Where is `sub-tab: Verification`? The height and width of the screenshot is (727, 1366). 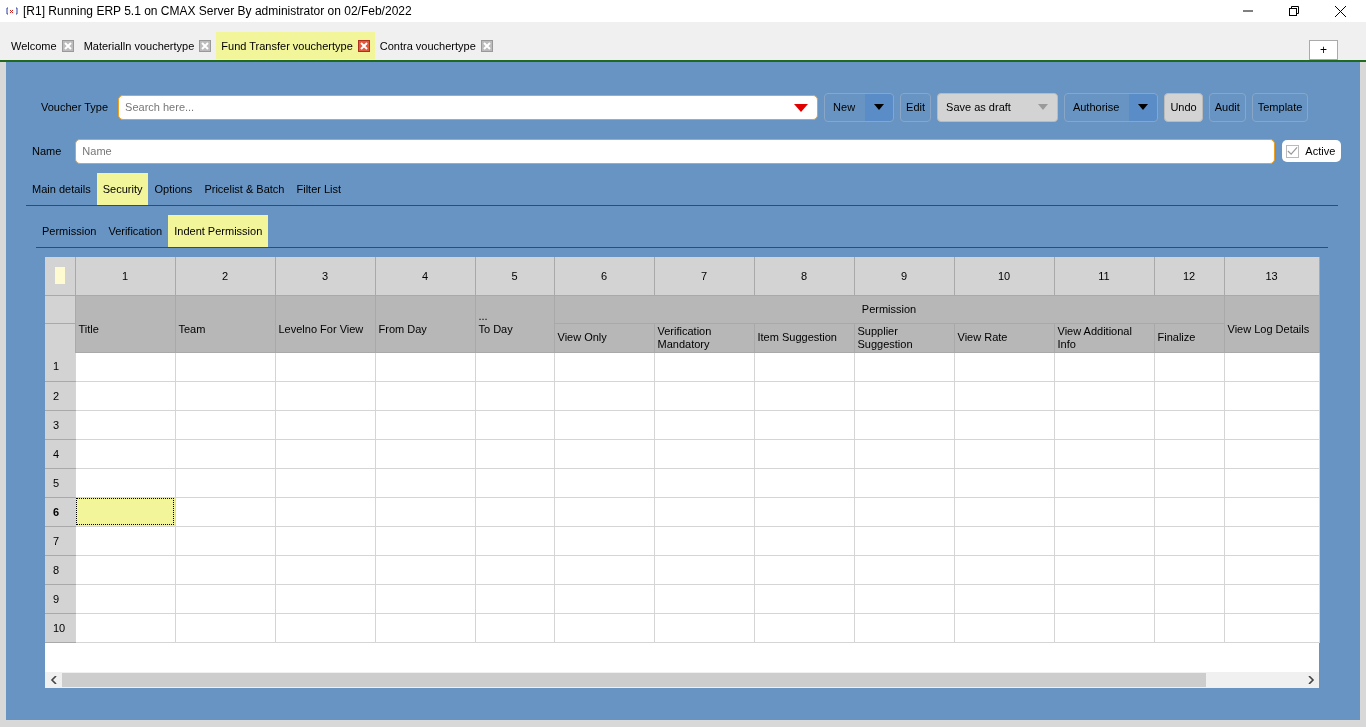 sub-tab: Verification is located at coordinates (135, 231).